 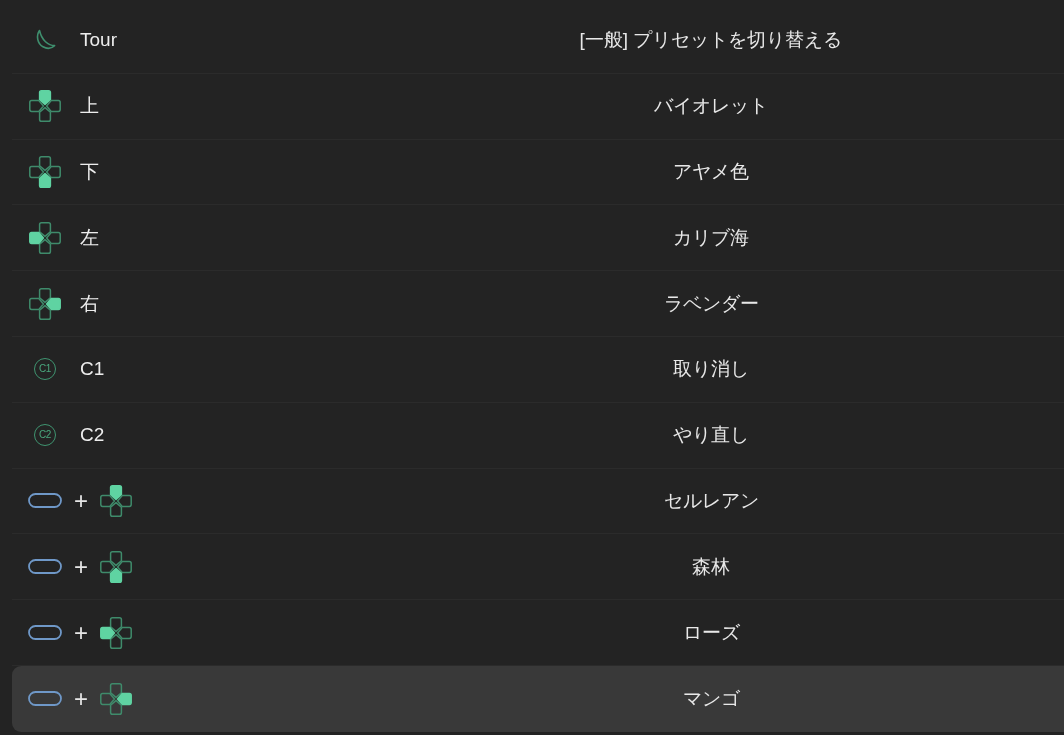 What do you see at coordinates (538, 698) in the screenshot?
I see `binding-row: + マンゴ` at bounding box center [538, 698].